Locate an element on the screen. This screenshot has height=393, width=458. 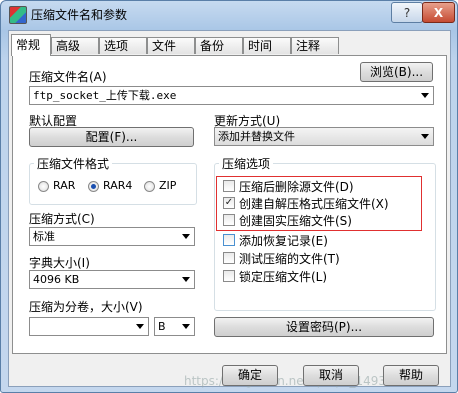
radio-zip is located at coordinates (149, 186).